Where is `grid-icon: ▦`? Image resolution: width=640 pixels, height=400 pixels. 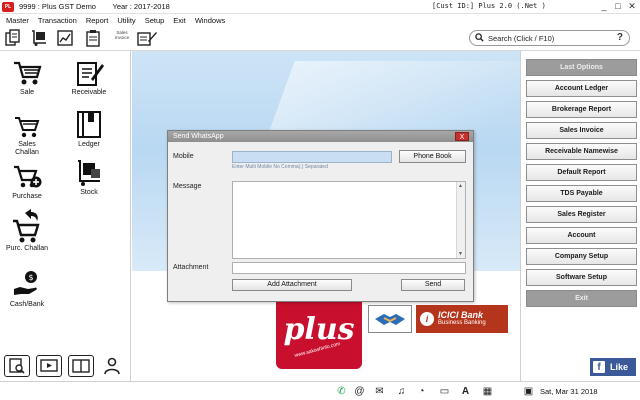 grid-icon: ▦ is located at coordinates (487, 391).